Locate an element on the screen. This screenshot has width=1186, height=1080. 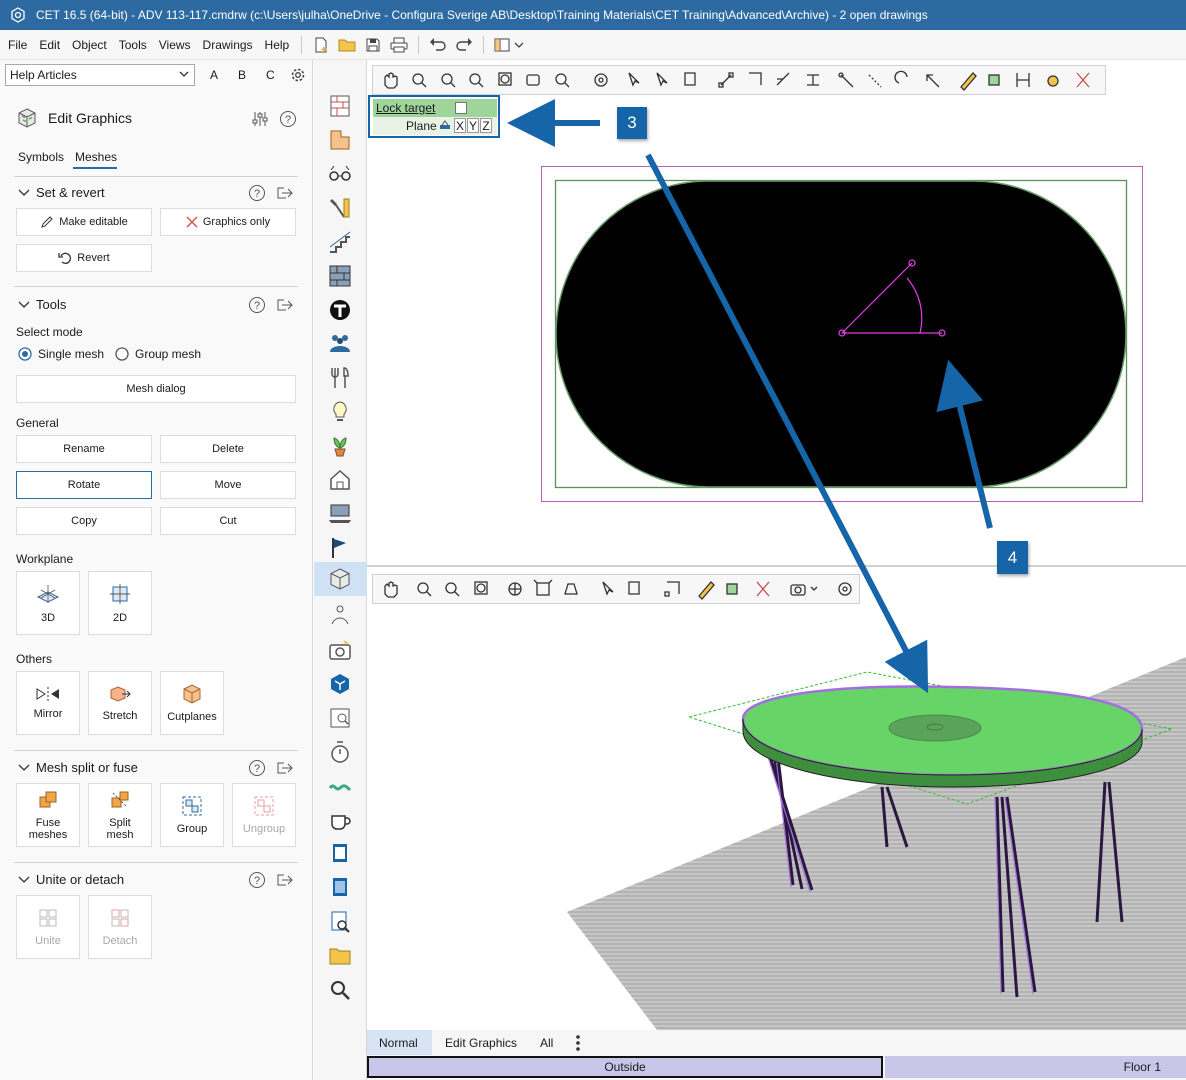
menu-file: File is located at coordinates (17, 45).